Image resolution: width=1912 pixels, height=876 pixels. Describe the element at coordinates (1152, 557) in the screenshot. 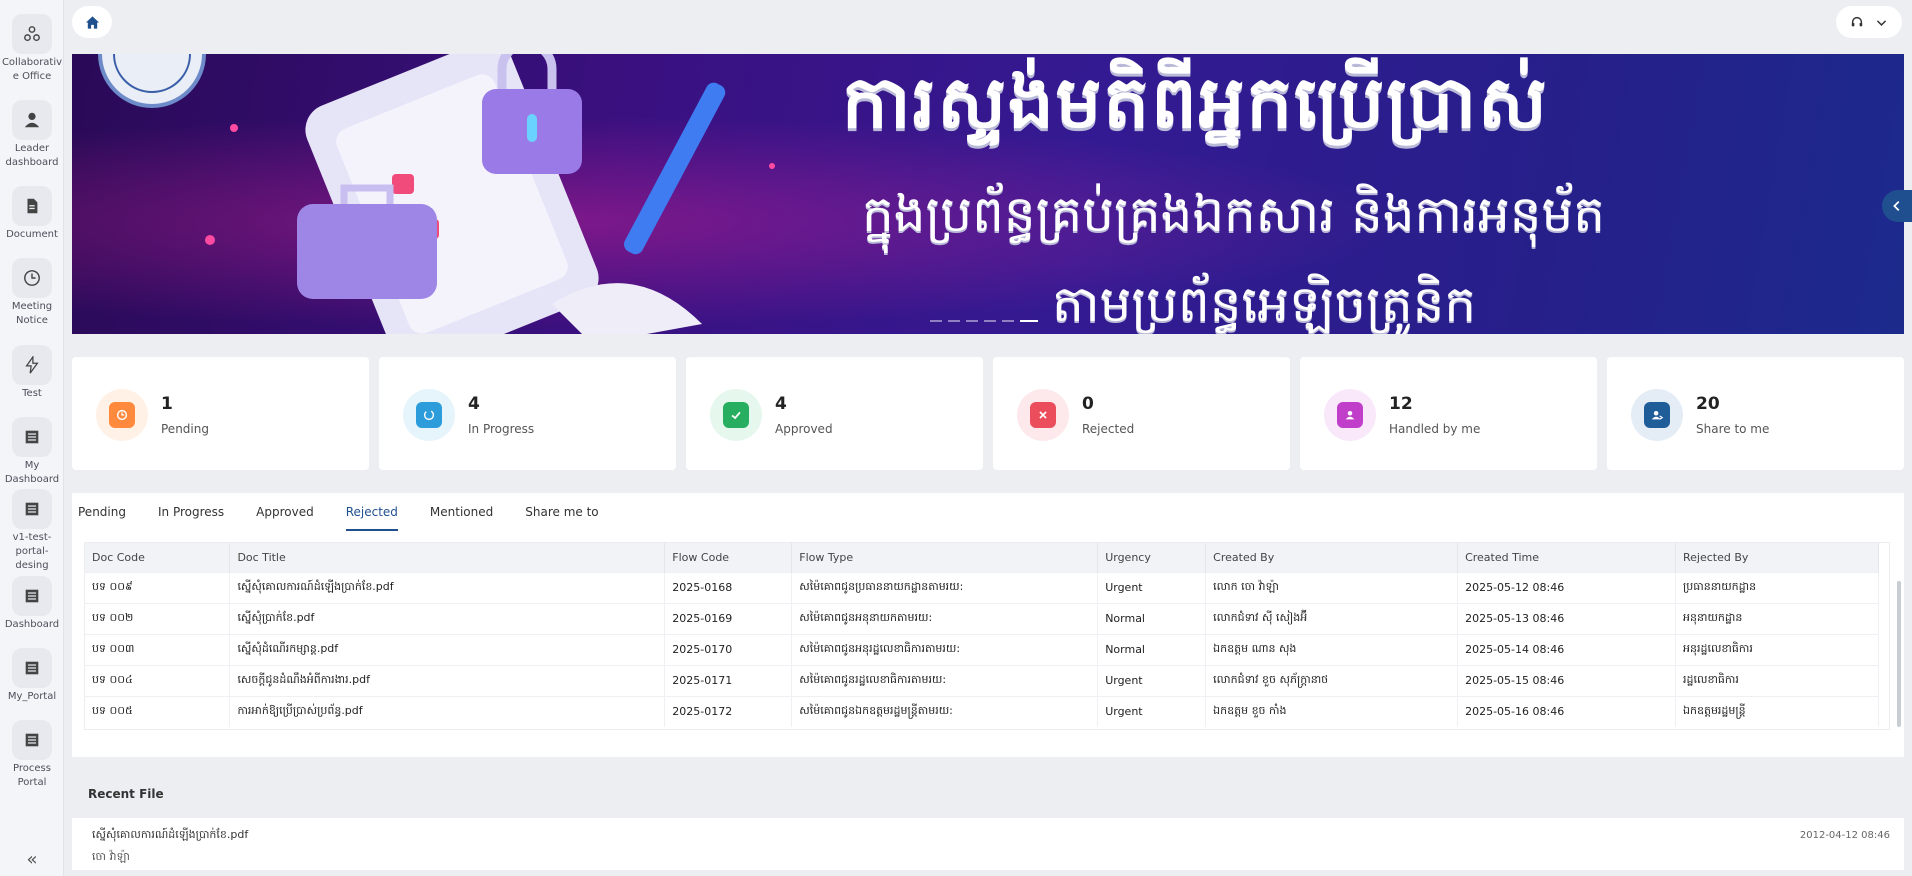

I see `column-header: Urgency` at that location.